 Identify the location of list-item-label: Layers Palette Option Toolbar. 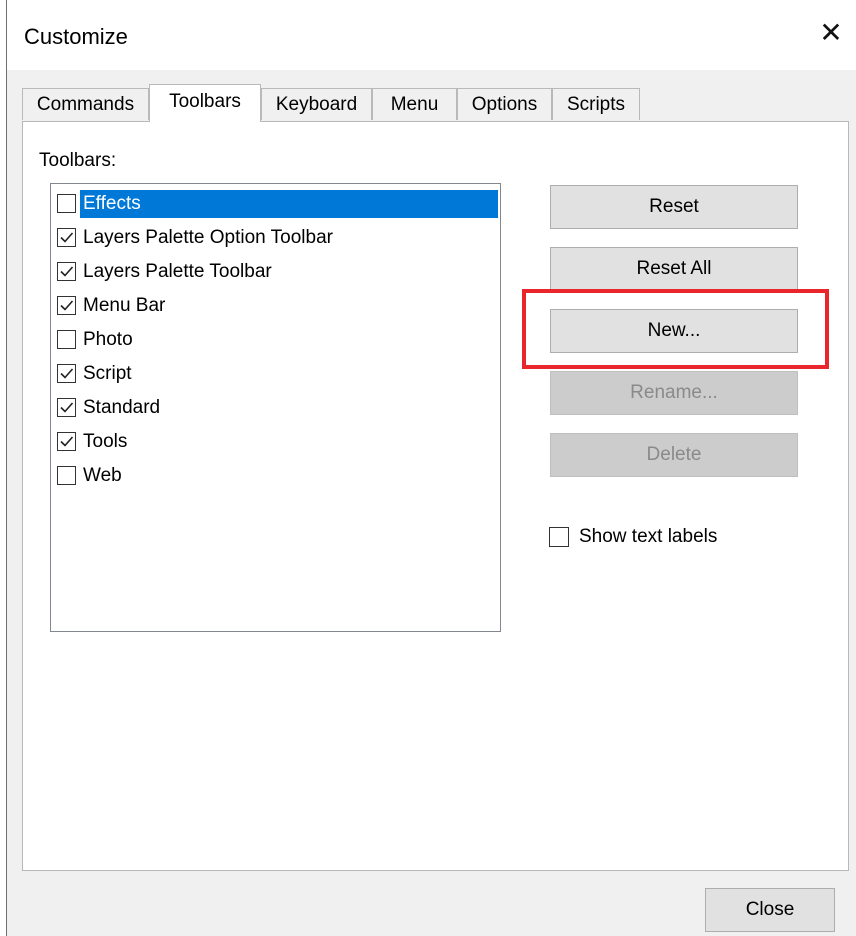
(208, 237).